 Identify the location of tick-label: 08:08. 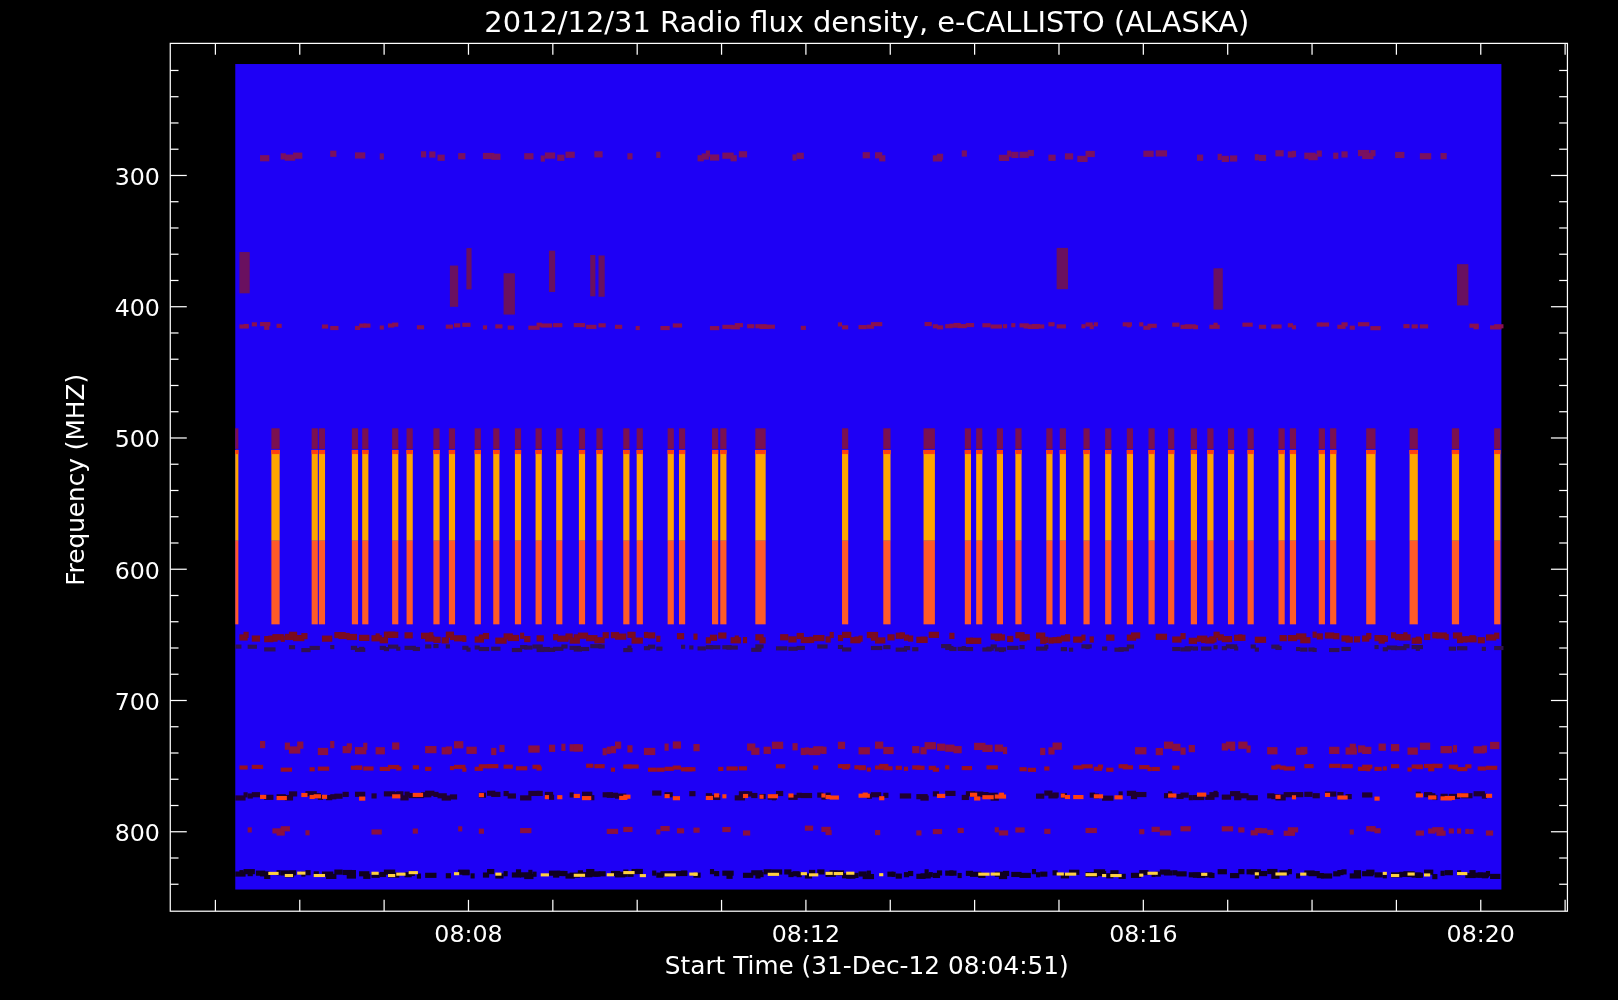
(468, 934).